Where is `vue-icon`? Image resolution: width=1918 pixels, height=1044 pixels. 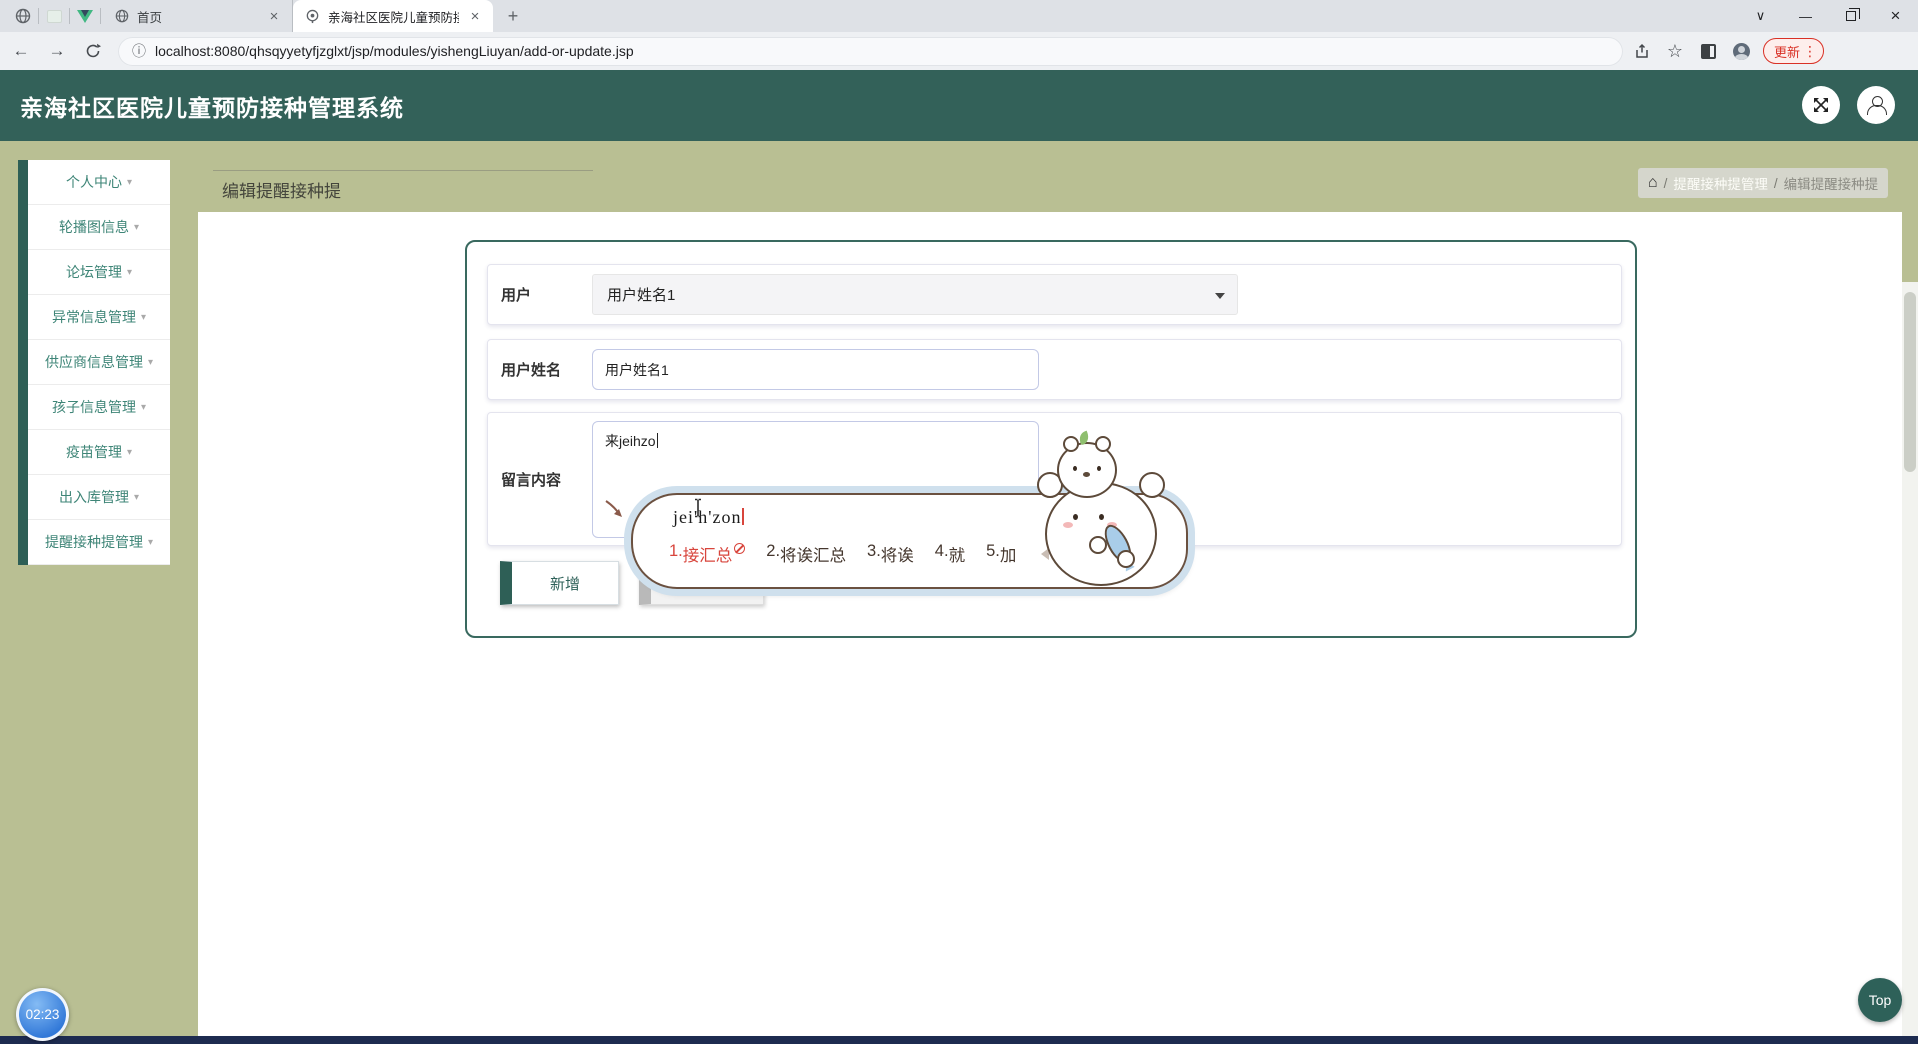 vue-icon is located at coordinates (85, 16).